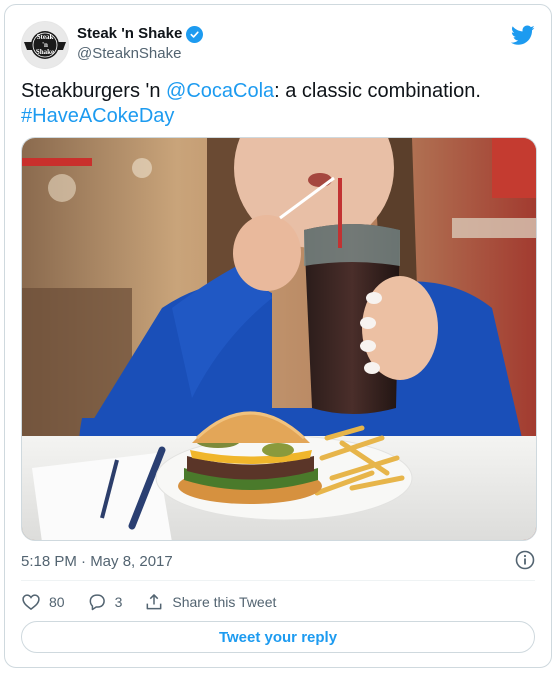 The width and height of the screenshot is (558, 674). What do you see at coordinates (195, 34) in the screenshot?
I see `verified-badge-icon` at bounding box center [195, 34].